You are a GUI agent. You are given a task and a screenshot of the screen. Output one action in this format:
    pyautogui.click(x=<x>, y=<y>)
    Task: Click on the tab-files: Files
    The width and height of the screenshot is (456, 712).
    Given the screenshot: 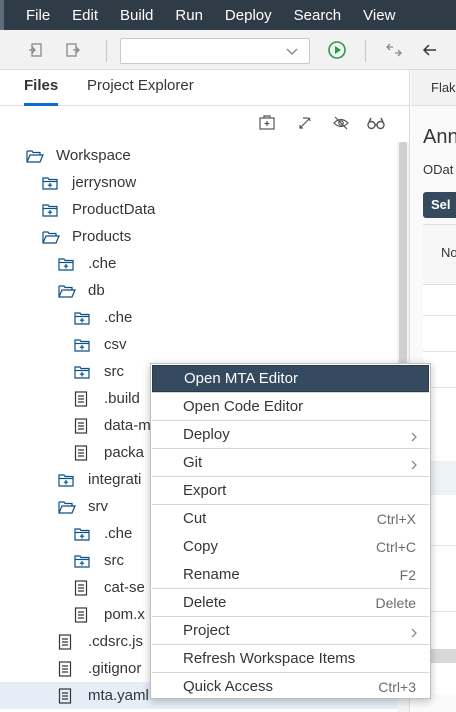 What is the action you would take?
    pyautogui.click(x=41, y=88)
    